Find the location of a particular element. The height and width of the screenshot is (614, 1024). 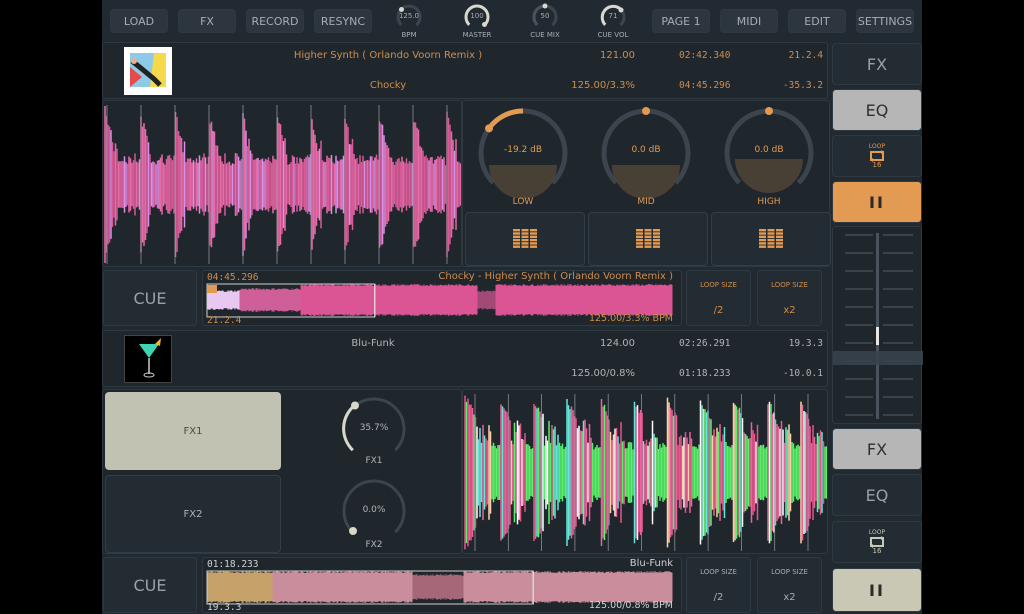

deck-b-overview-bpm: 125.00/0.8% BPM is located at coordinates (630, 605).